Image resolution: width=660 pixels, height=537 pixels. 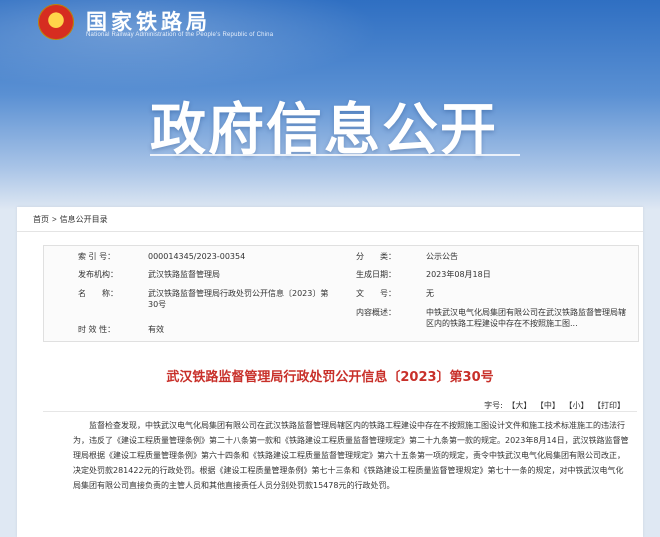 I want to click on title-underline, so click(x=335, y=155).